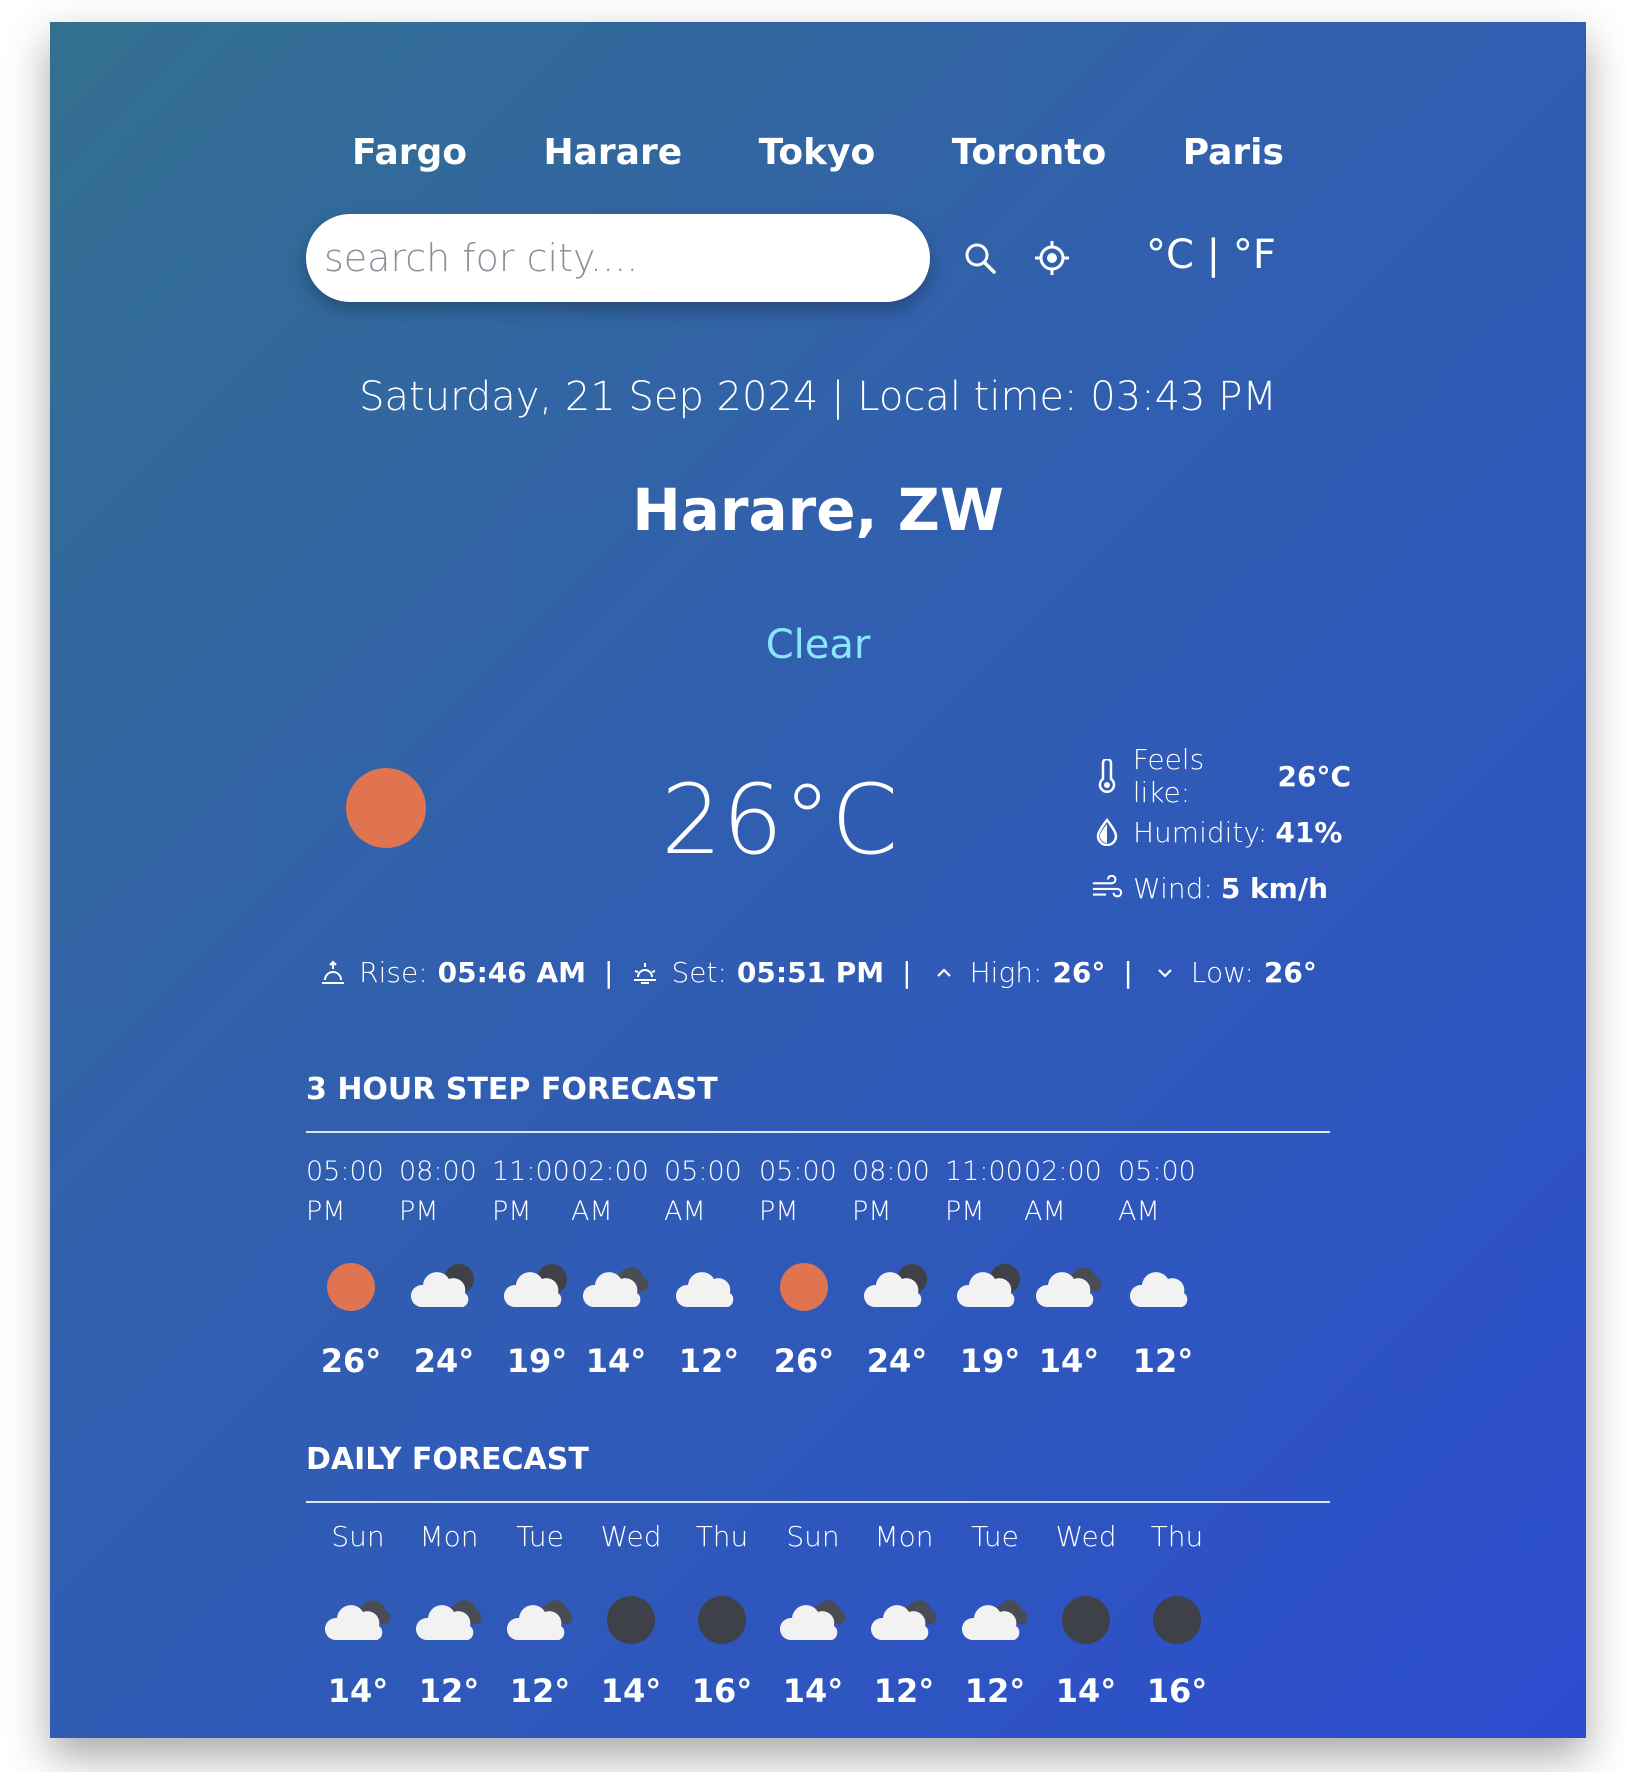  What do you see at coordinates (1086, 1536) in the screenshot?
I see `forecast-day: Wed` at bounding box center [1086, 1536].